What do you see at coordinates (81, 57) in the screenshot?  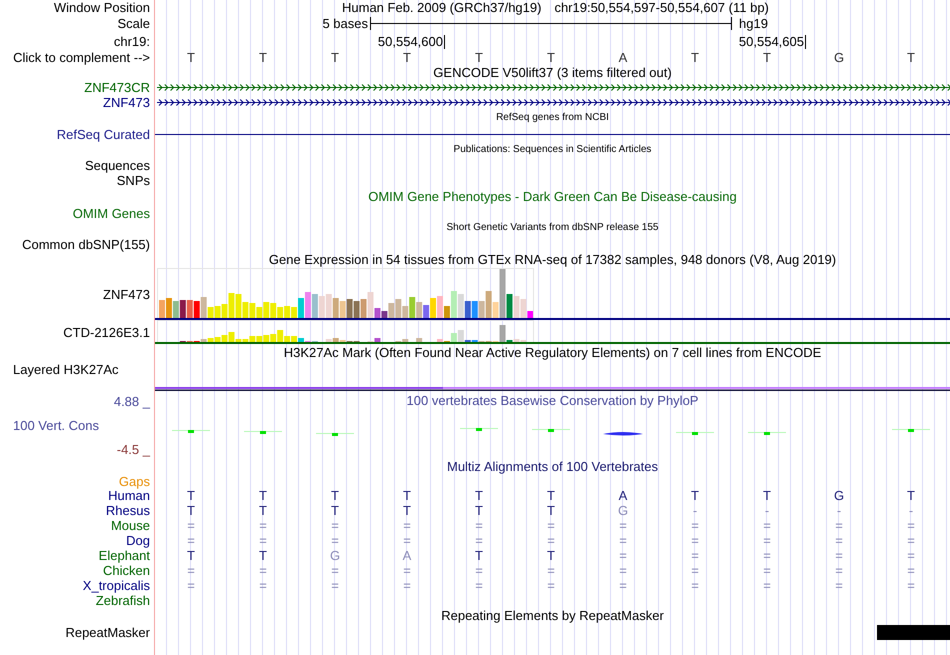 I see `track-label: Click to complement -->` at bounding box center [81, 57].